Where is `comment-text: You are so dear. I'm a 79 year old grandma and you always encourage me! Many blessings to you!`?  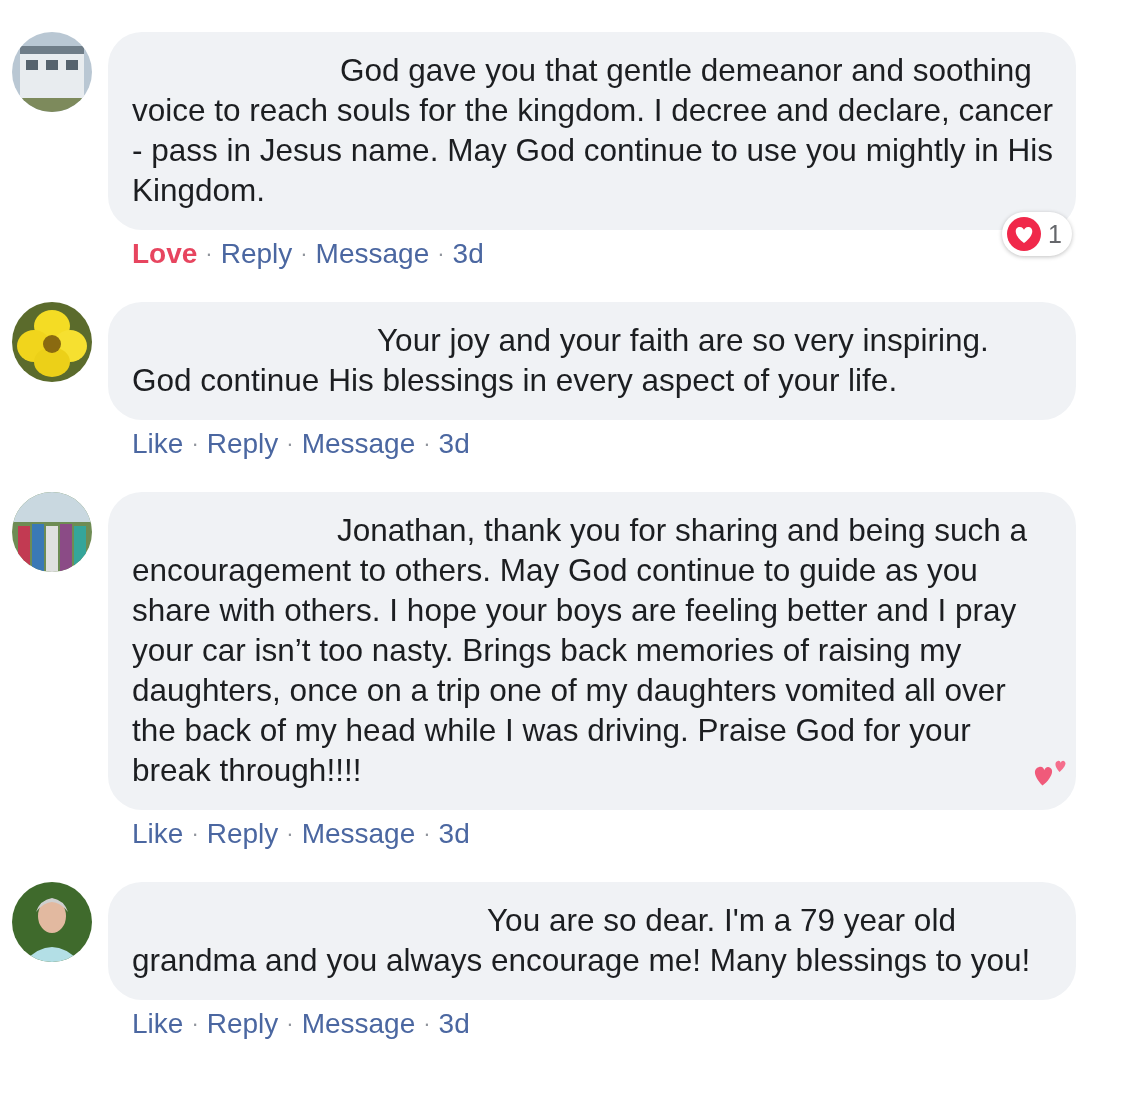 comment-text: You are so dear. I'm a 79 year old grandma and you always encourage me! Many blessings to you! is located at coordinates (581, 940).